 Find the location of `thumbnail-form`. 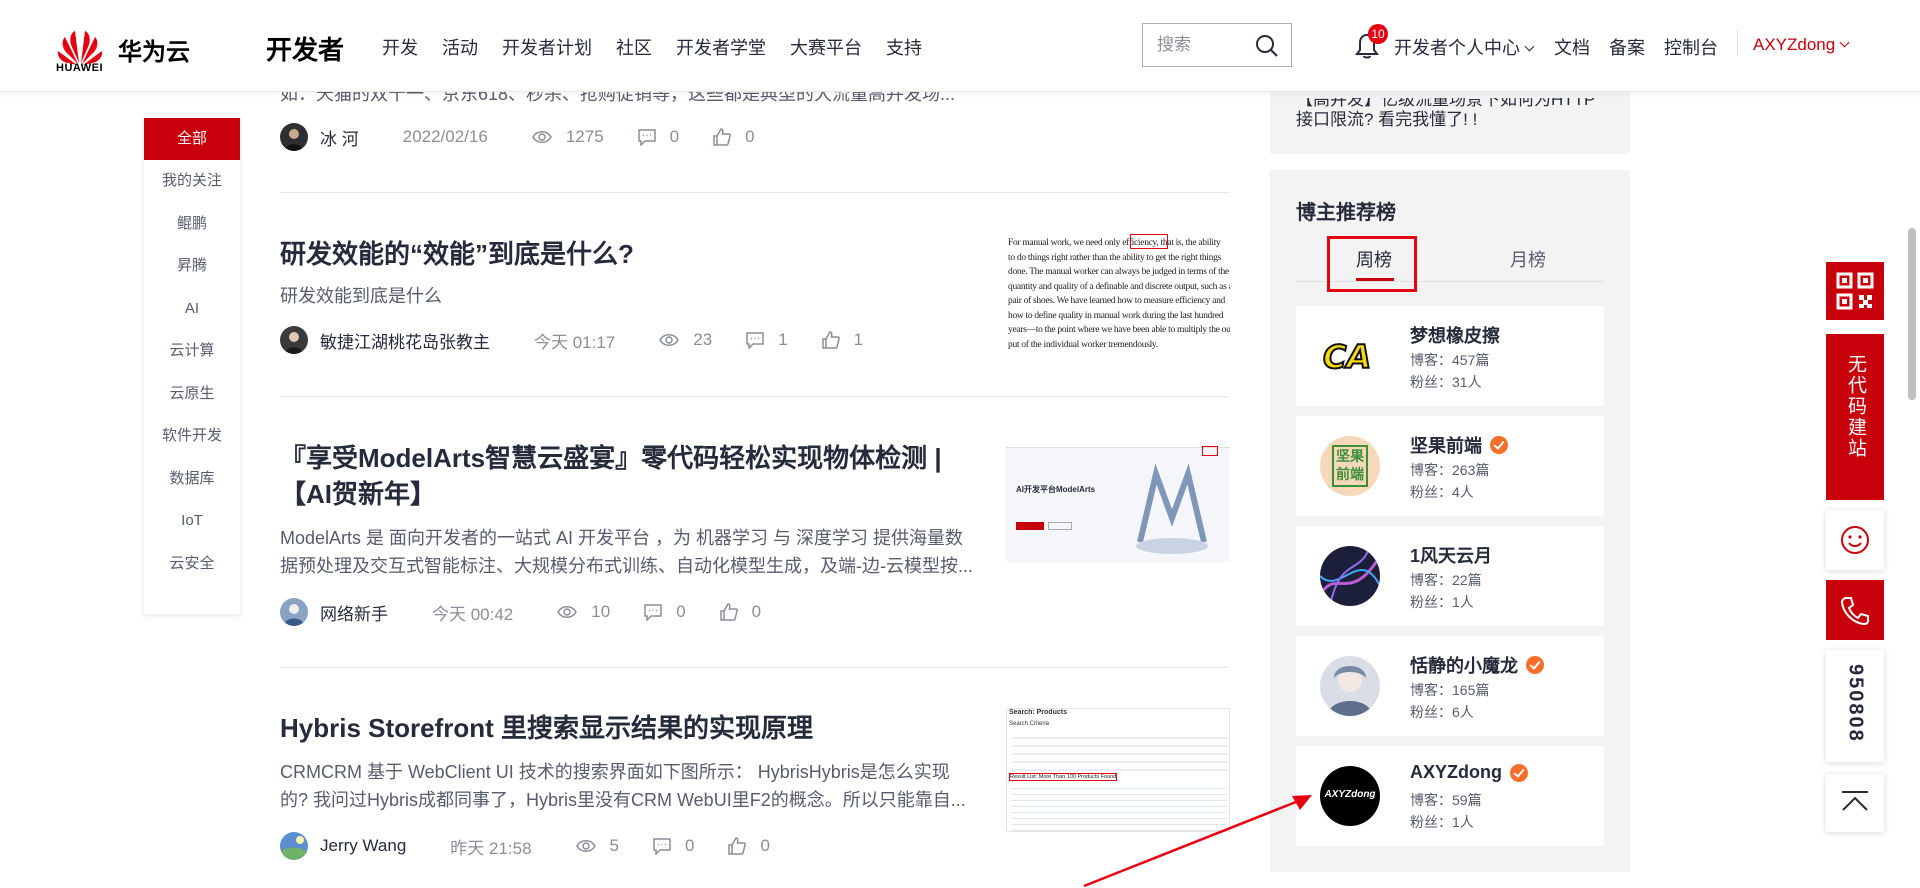

thumbnail-form is located at coordinates (1119, 752).